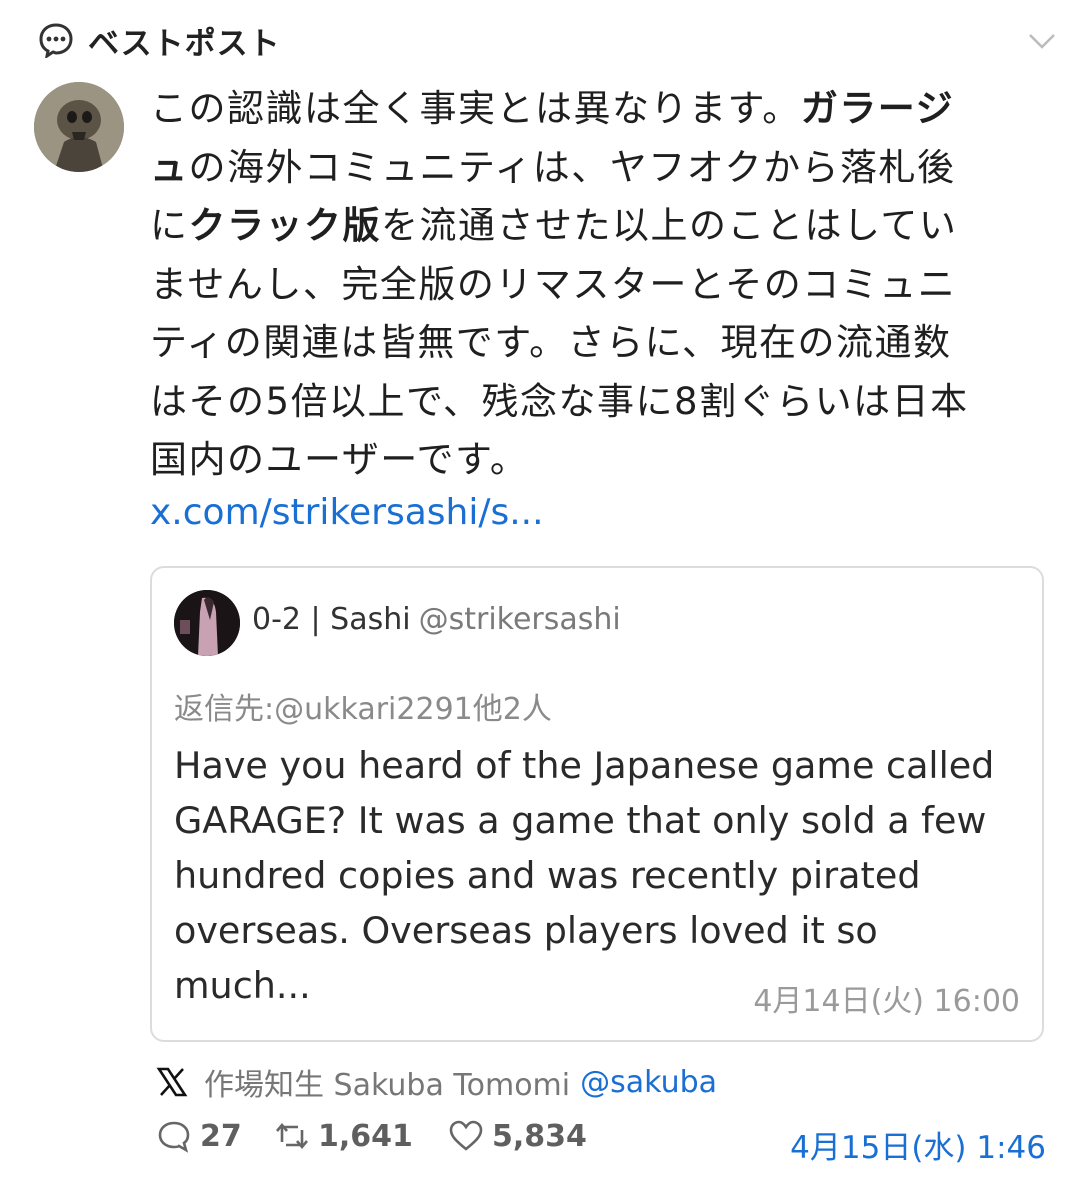 Image resolution: width=1080 pixels, height=1182 pixels. Describe the element at coordinates (1042, 40) in the screenshot. I see `chevron-down-icon` at that location.